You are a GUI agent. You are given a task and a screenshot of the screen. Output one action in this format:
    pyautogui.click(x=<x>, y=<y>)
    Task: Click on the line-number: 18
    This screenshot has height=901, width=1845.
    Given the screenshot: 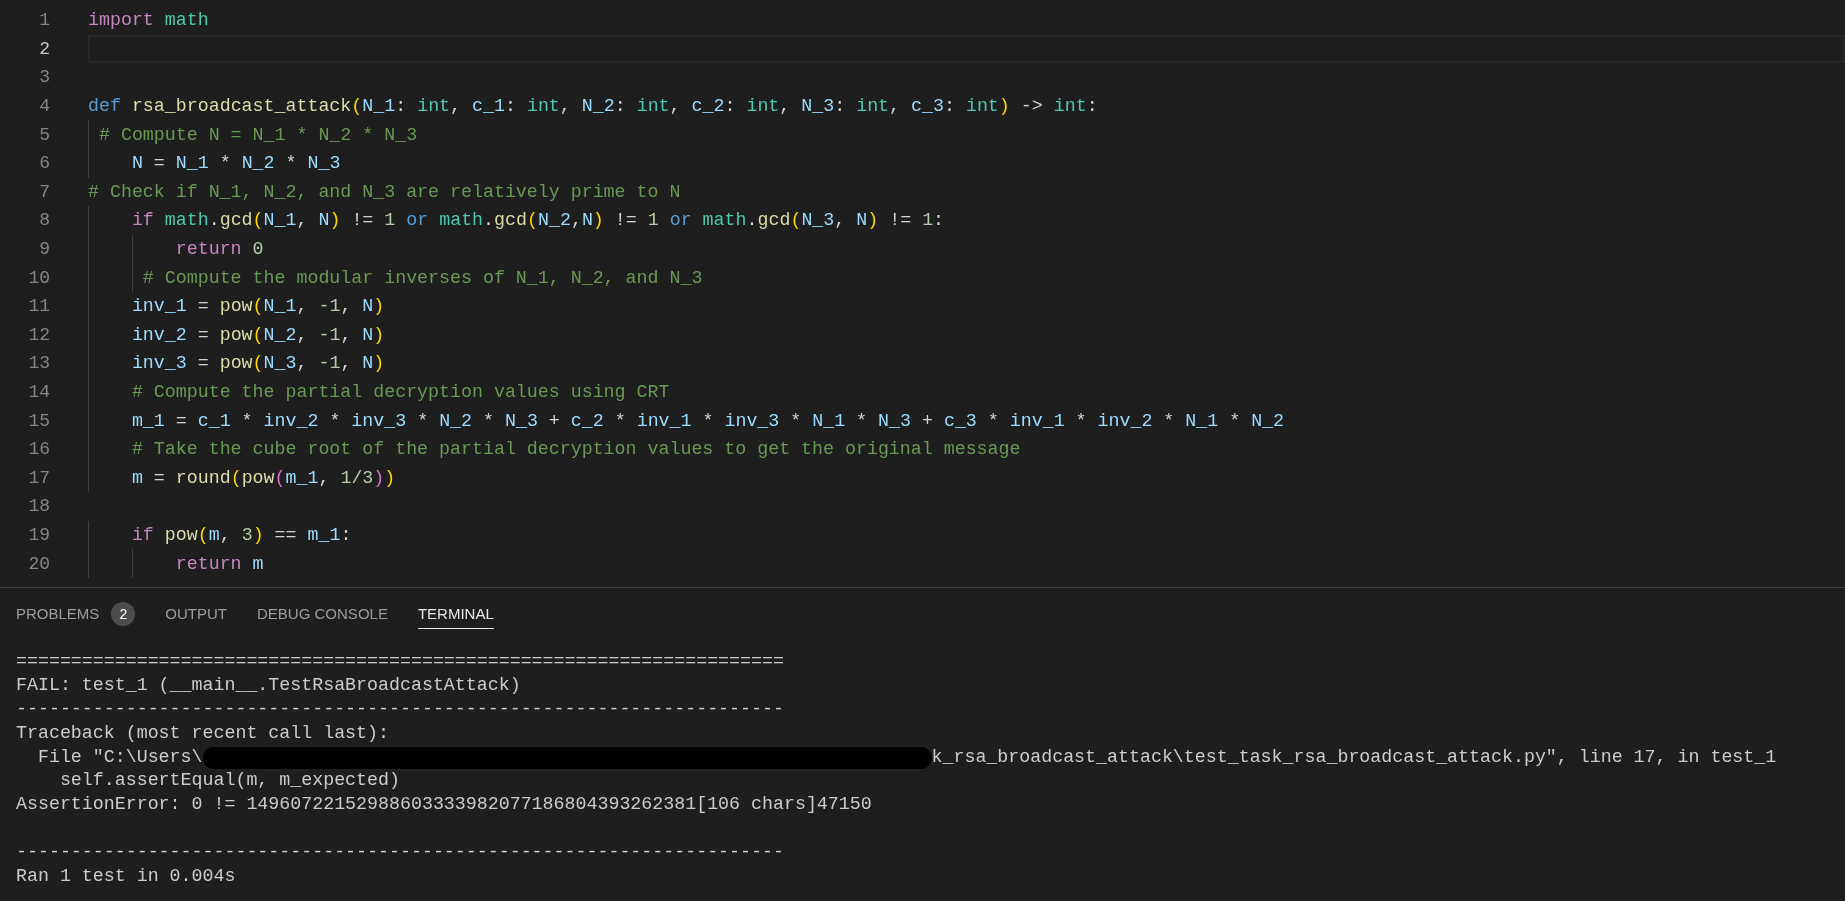 What is the action you would take?
    pyautogui.click(x=38, y=506)
    